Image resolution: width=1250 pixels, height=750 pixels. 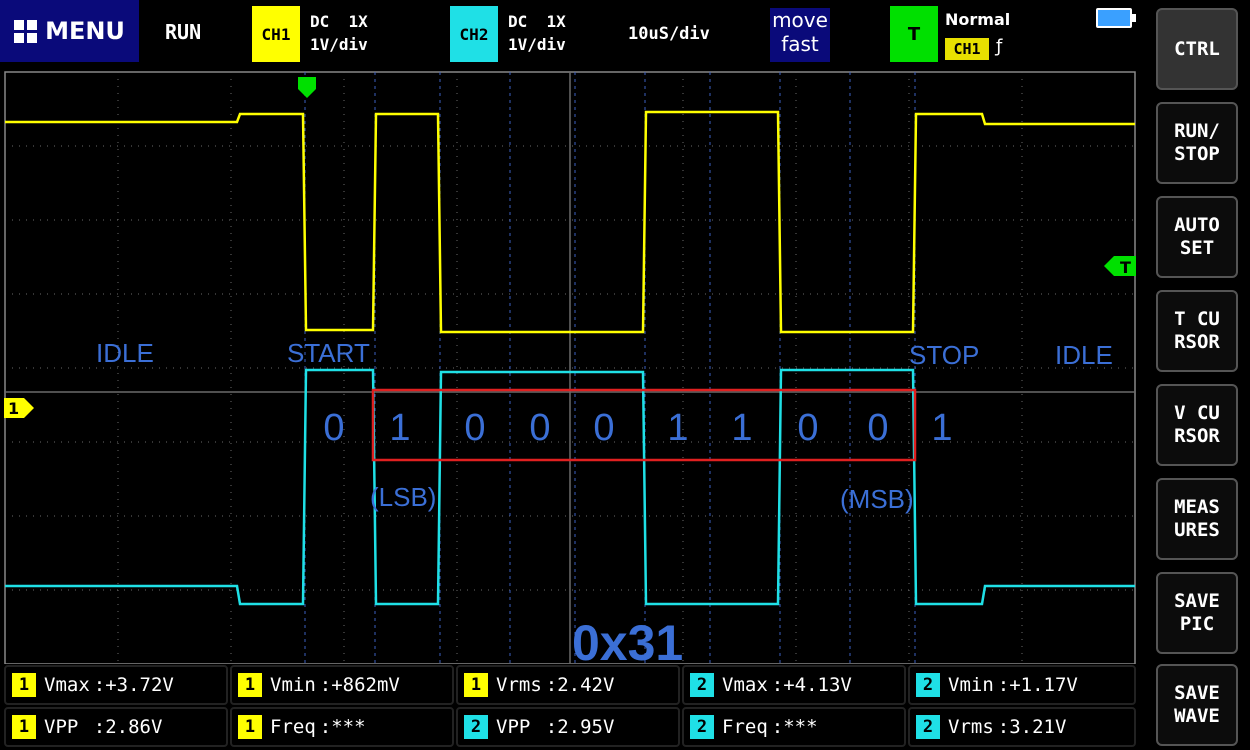 I want to click on ch2-badge: CH2, so click(x=474, y=34).